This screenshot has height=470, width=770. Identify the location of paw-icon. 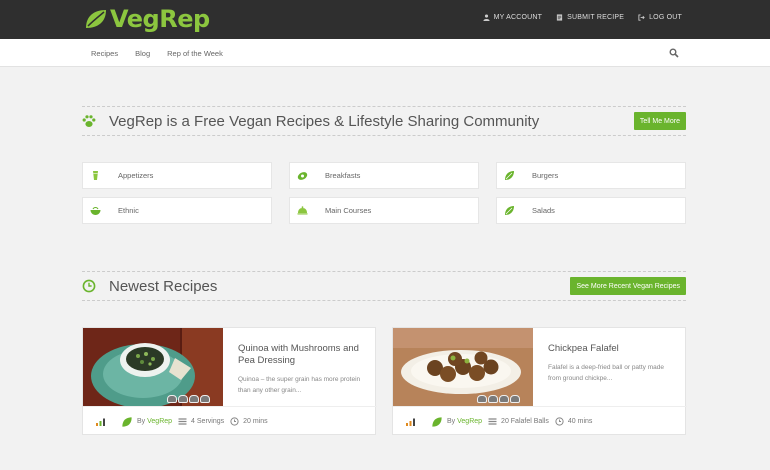
(89, 121).